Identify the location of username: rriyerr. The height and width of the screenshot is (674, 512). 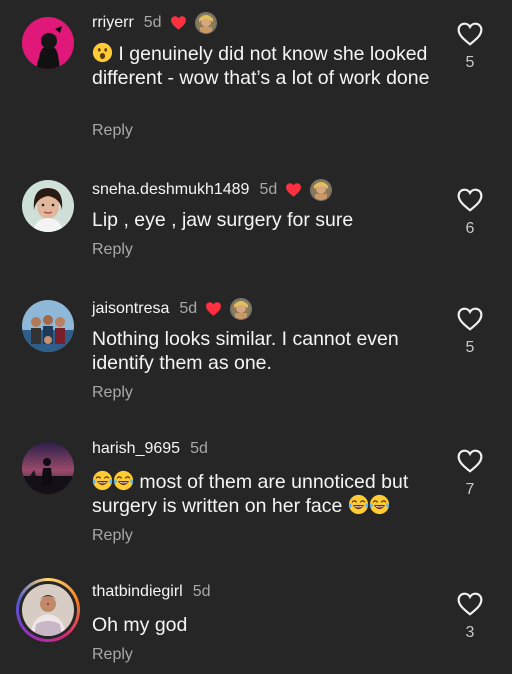
(113, 23).